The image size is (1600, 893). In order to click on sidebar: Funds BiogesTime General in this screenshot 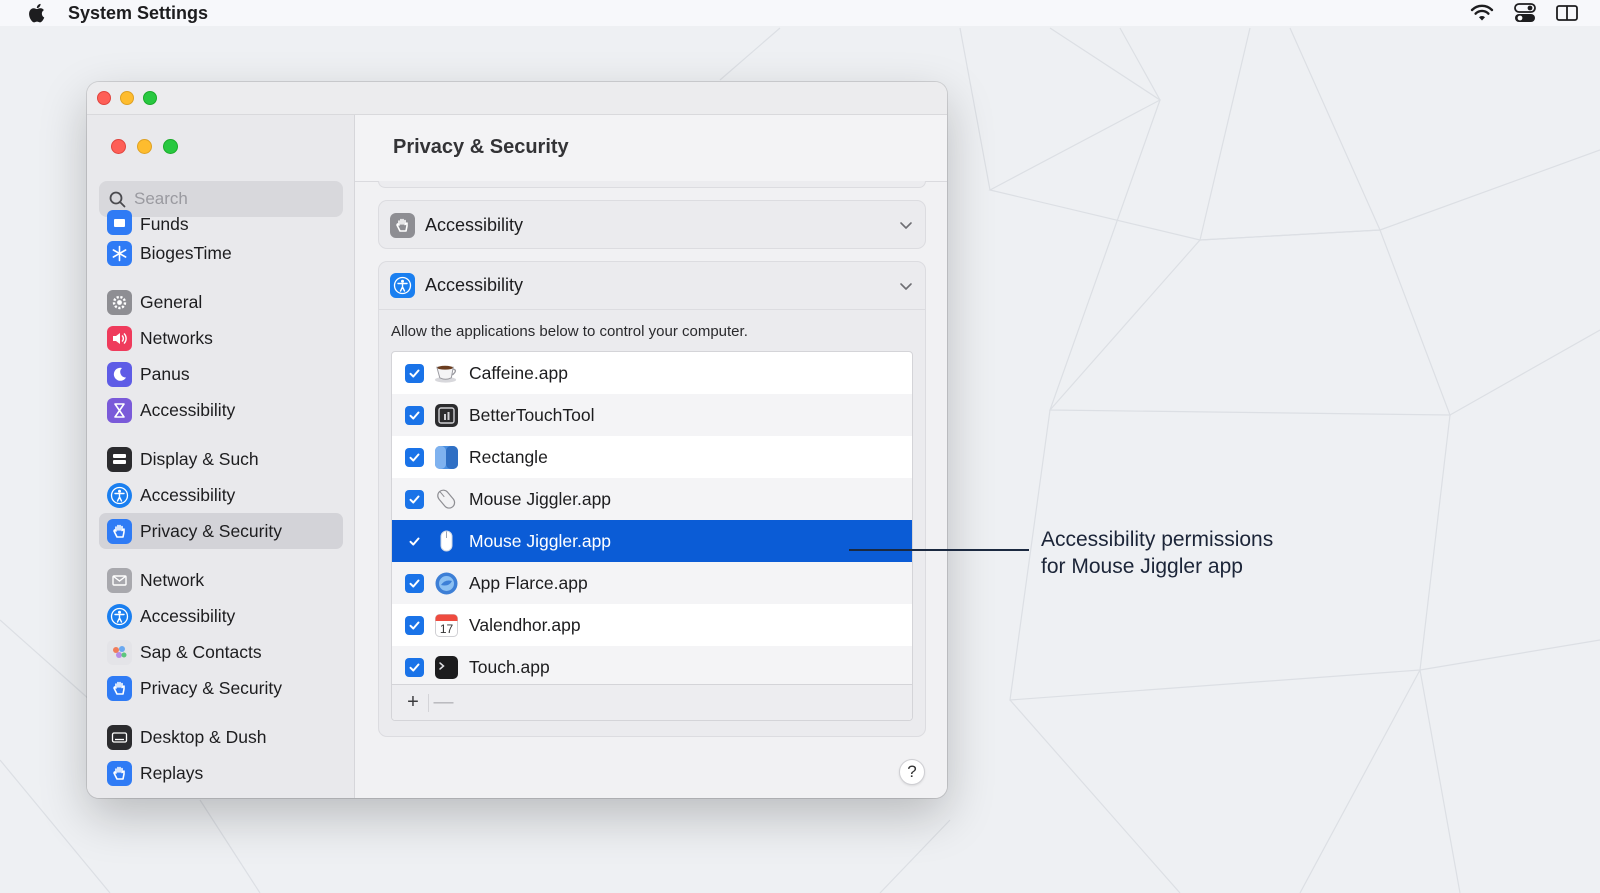, I will do `click(221, 456)`.